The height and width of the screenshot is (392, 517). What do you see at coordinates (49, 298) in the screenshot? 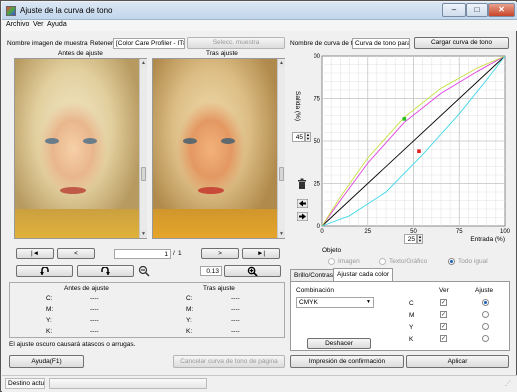
I see `values-before-c-label: C:` at bounding box center [49, 298].